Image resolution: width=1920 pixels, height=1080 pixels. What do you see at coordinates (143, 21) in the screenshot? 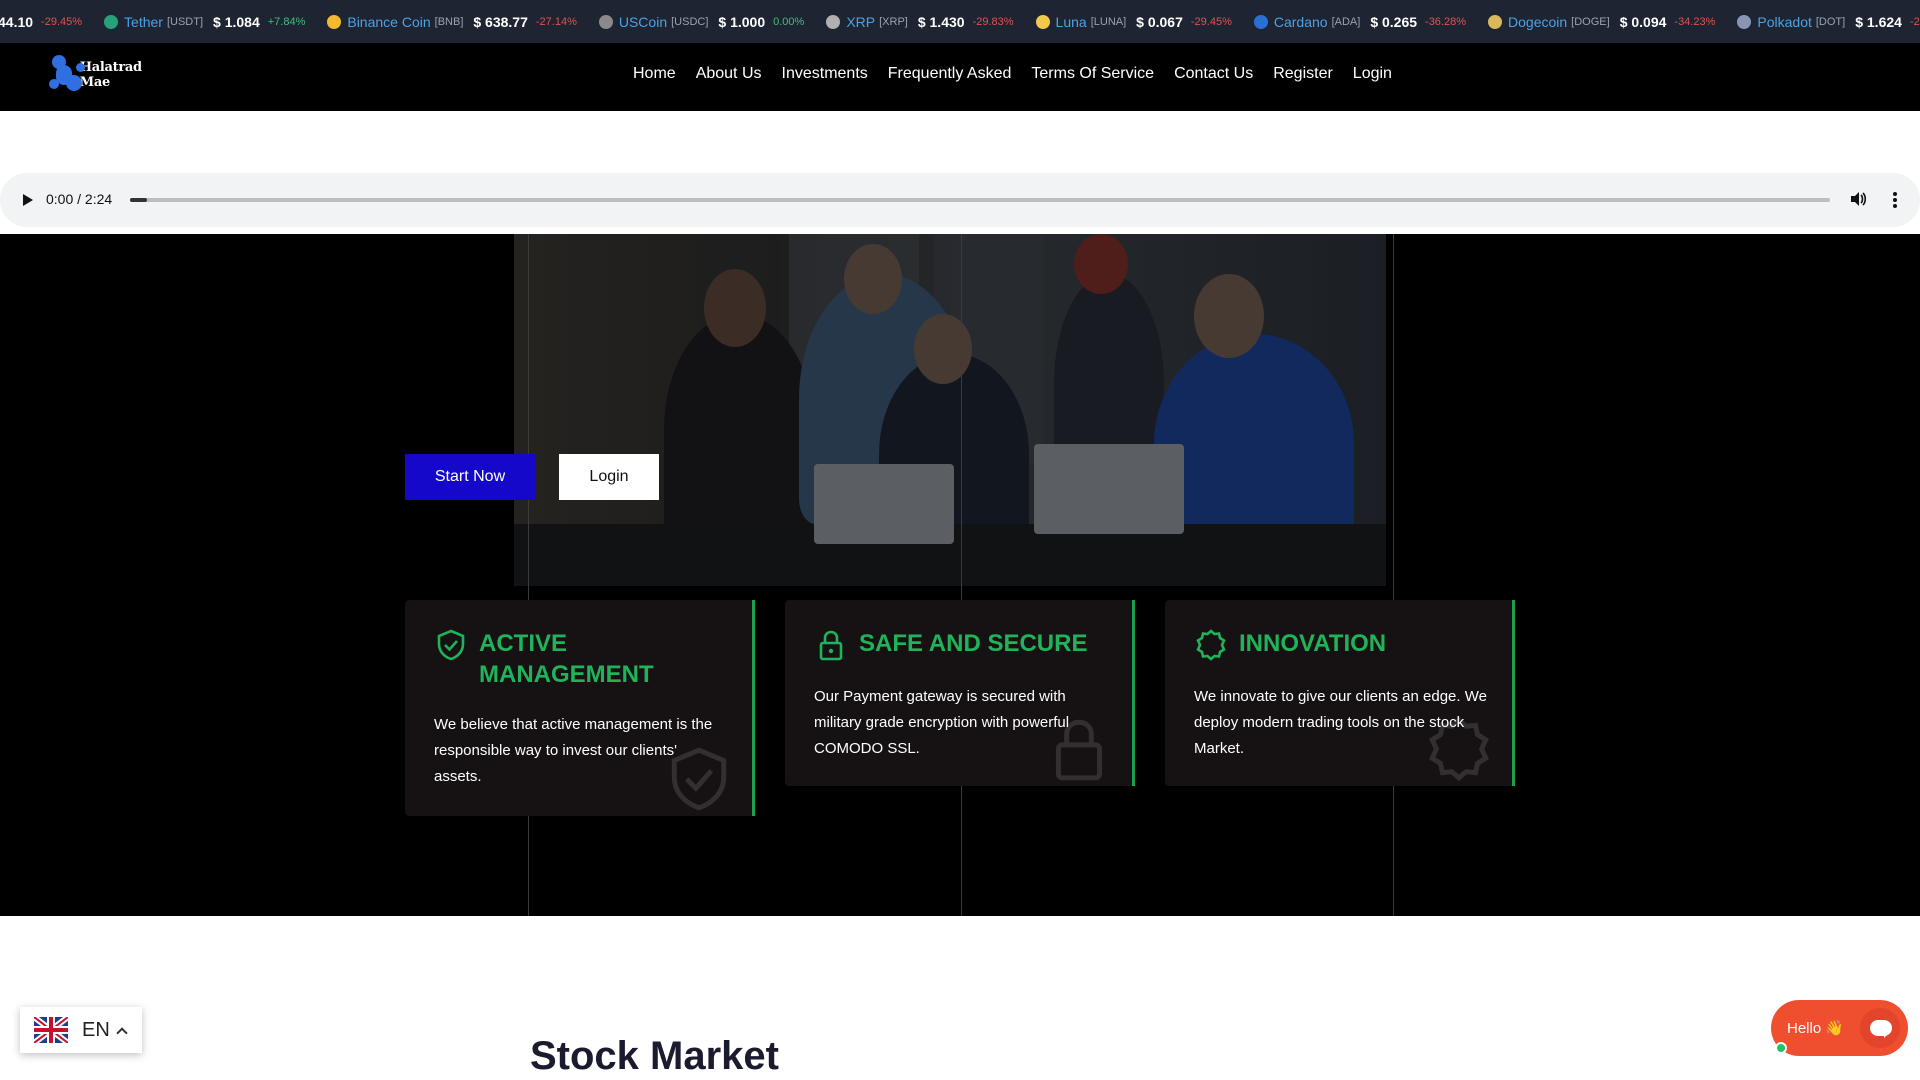
I see `ticker-coin-name: Tether` at bounding box center [143, 21].